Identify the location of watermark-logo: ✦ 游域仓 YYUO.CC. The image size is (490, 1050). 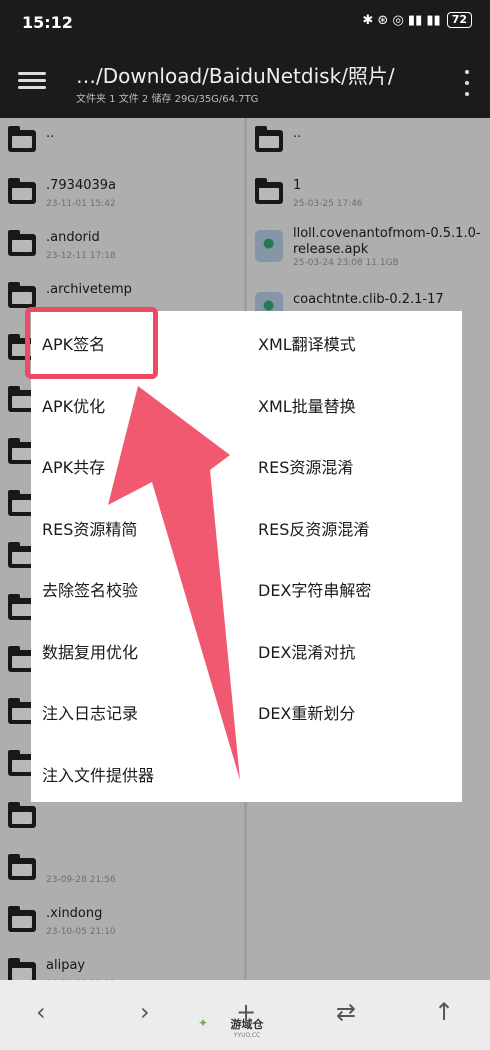
(240, 1032).